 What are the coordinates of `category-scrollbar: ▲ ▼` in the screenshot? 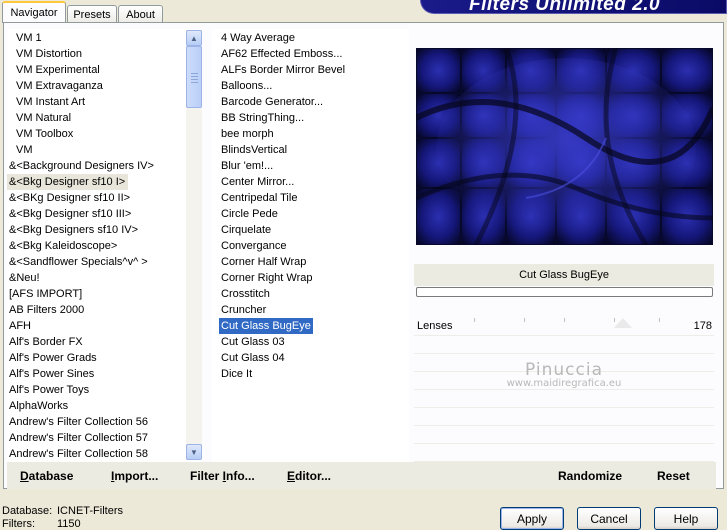 It's located at (194, 245).